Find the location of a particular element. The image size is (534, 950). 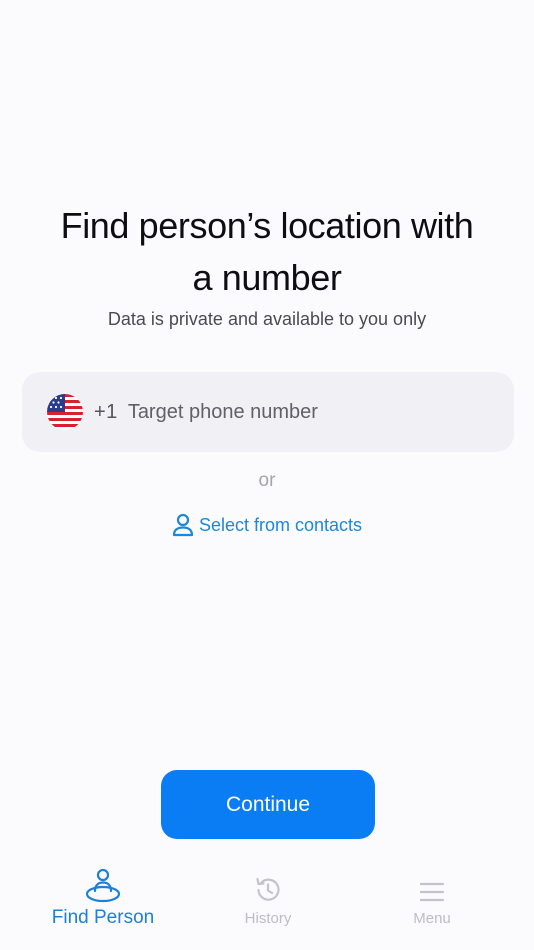

tab-menu: Menu is located at coordinates (432, 900).